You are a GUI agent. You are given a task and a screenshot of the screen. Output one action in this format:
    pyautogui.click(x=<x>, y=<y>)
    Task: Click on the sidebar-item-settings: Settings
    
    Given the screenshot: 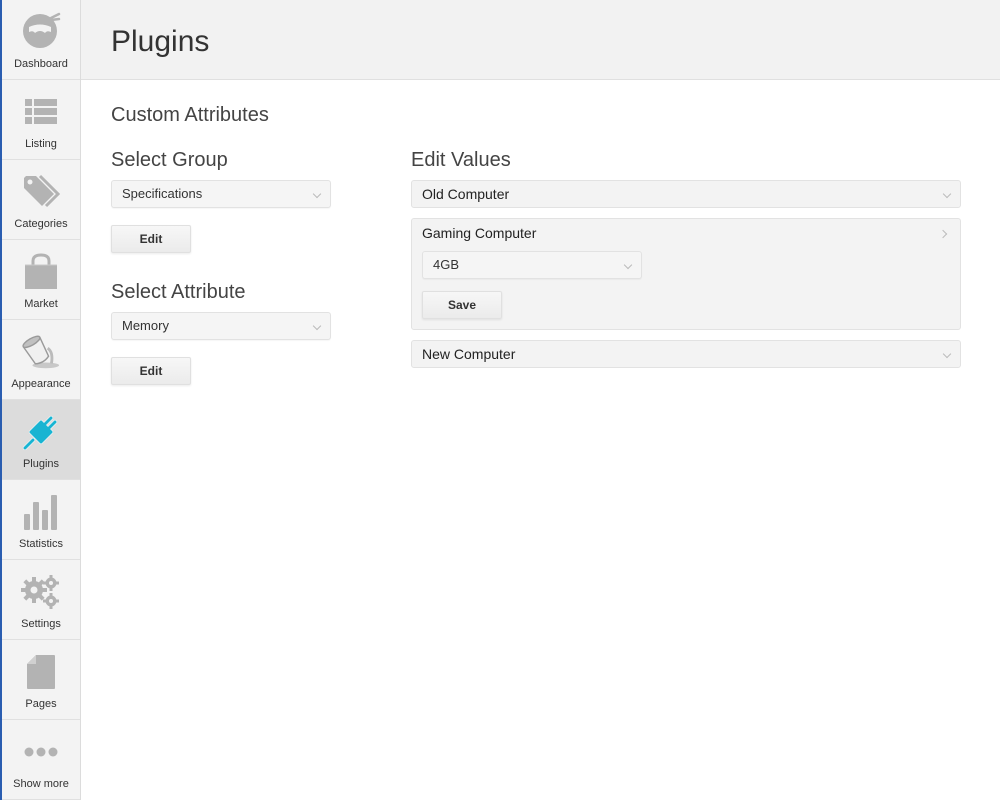 What is the action you would take?
    pyautogui.click(x=41, y=600)
    